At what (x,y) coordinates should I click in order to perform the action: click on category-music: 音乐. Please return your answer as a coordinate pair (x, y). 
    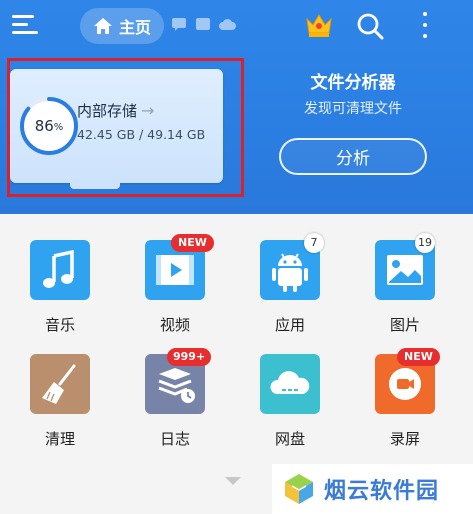
    Looking at the image, I should click on (62, 295).